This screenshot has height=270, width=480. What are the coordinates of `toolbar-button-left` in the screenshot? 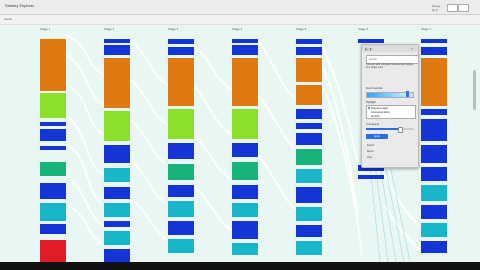 It's located at (452, 8).